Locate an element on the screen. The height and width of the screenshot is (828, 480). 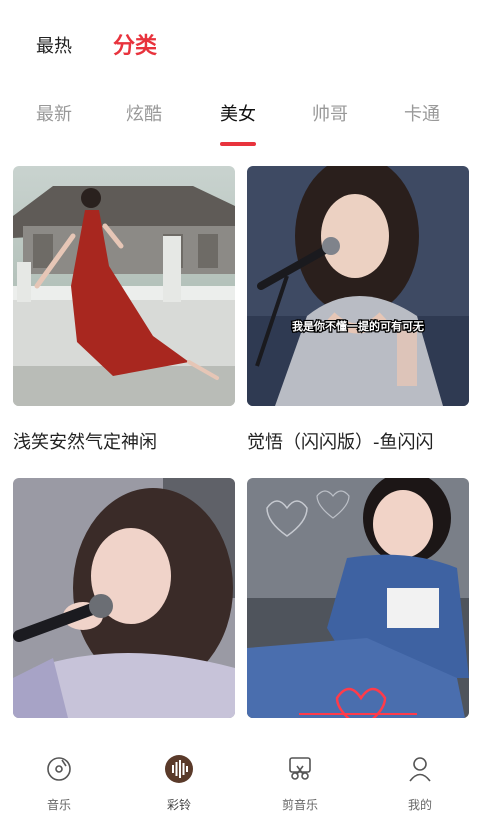
category-tab-bar: 最新 炫酷 美女 帅哥 卡通 is located at coordinates (240, 122).